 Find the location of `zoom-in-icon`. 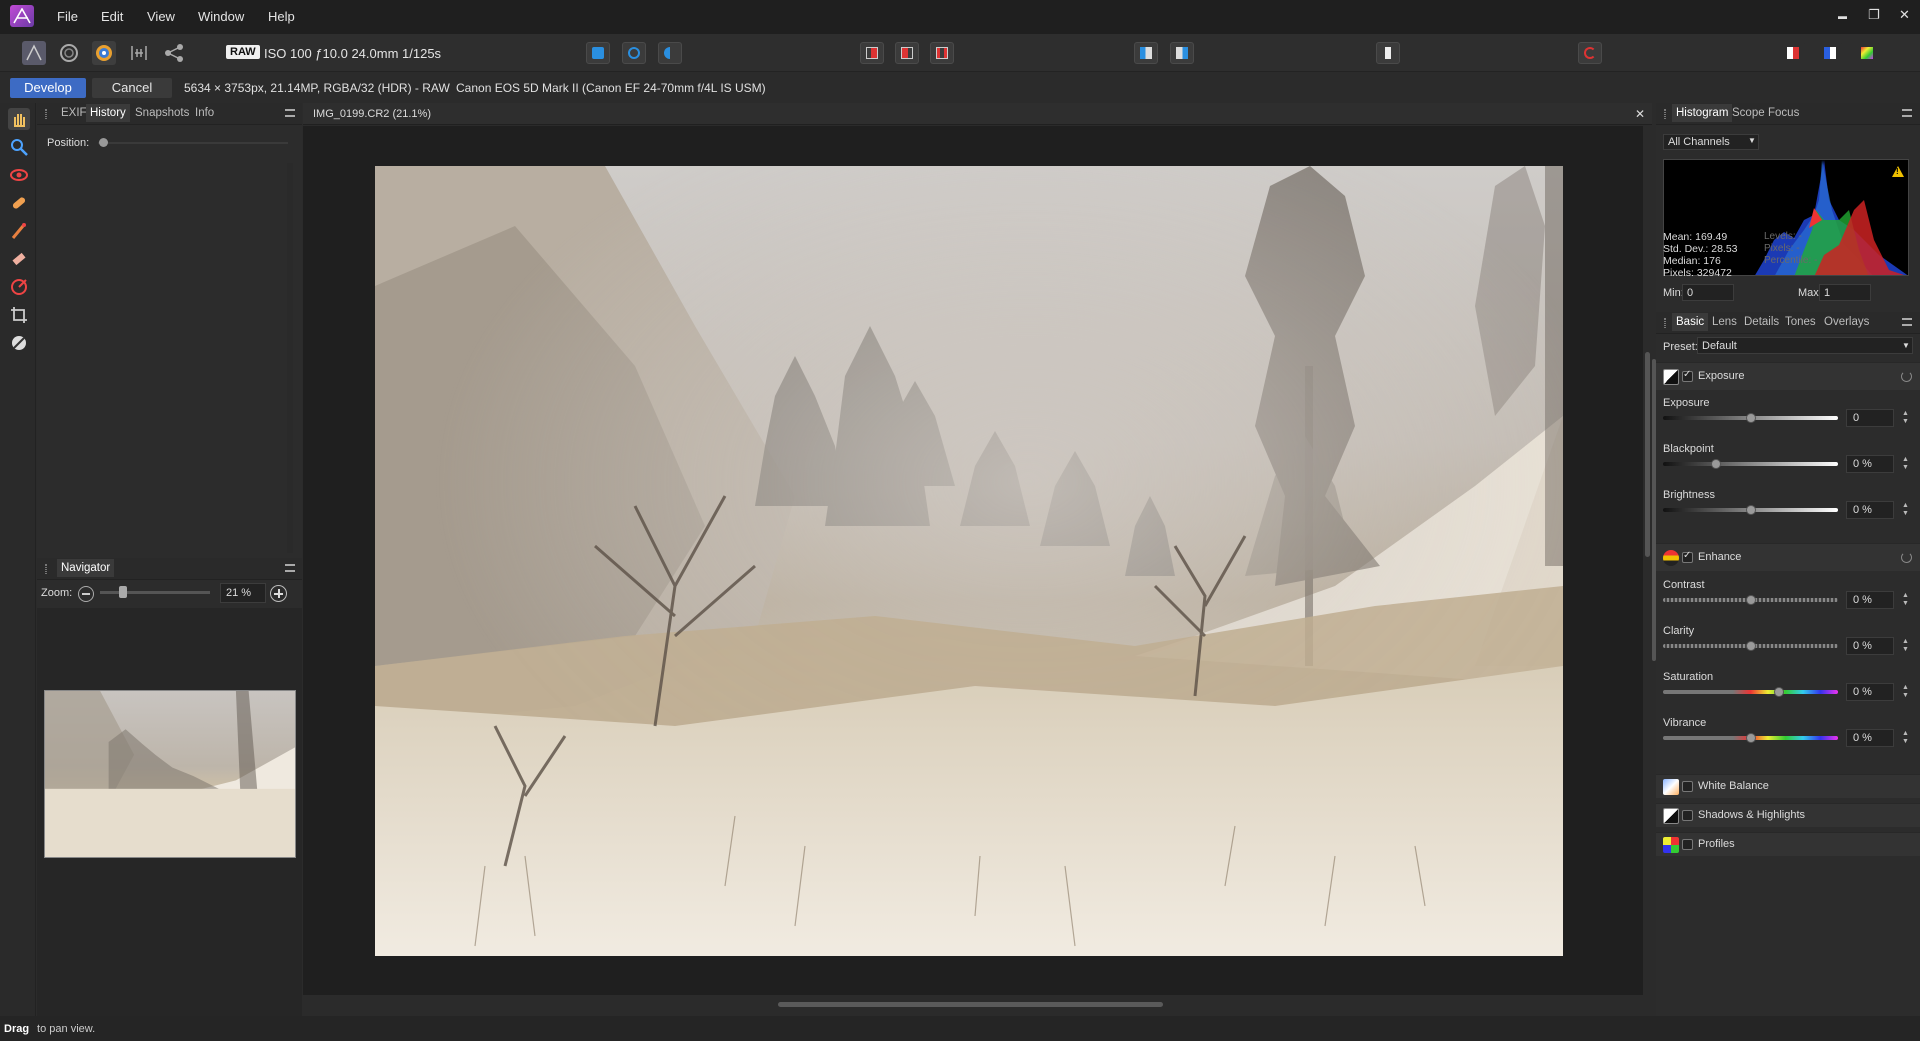

zoom-in-icon is located at coordinates (278, 593).